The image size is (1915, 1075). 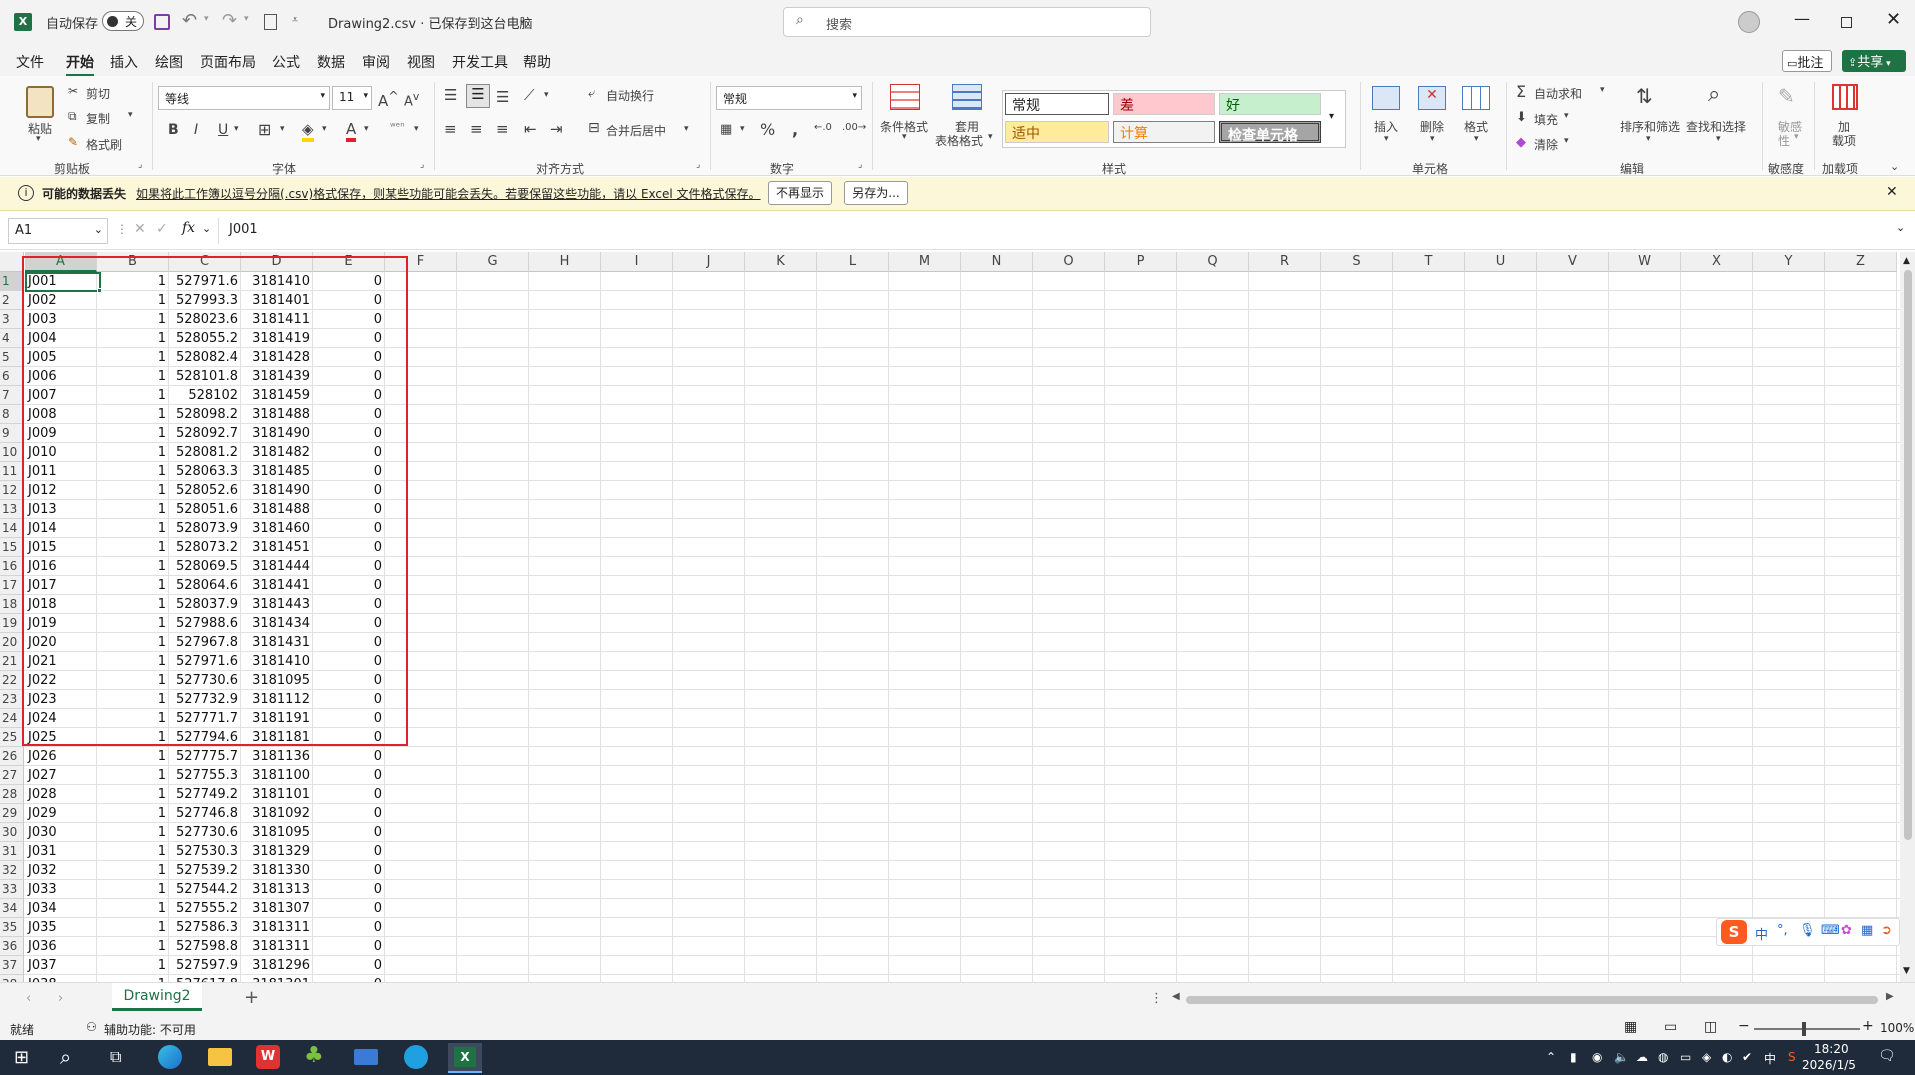 I want to click on tab-help: 帮助, so click(x=537, y=62).